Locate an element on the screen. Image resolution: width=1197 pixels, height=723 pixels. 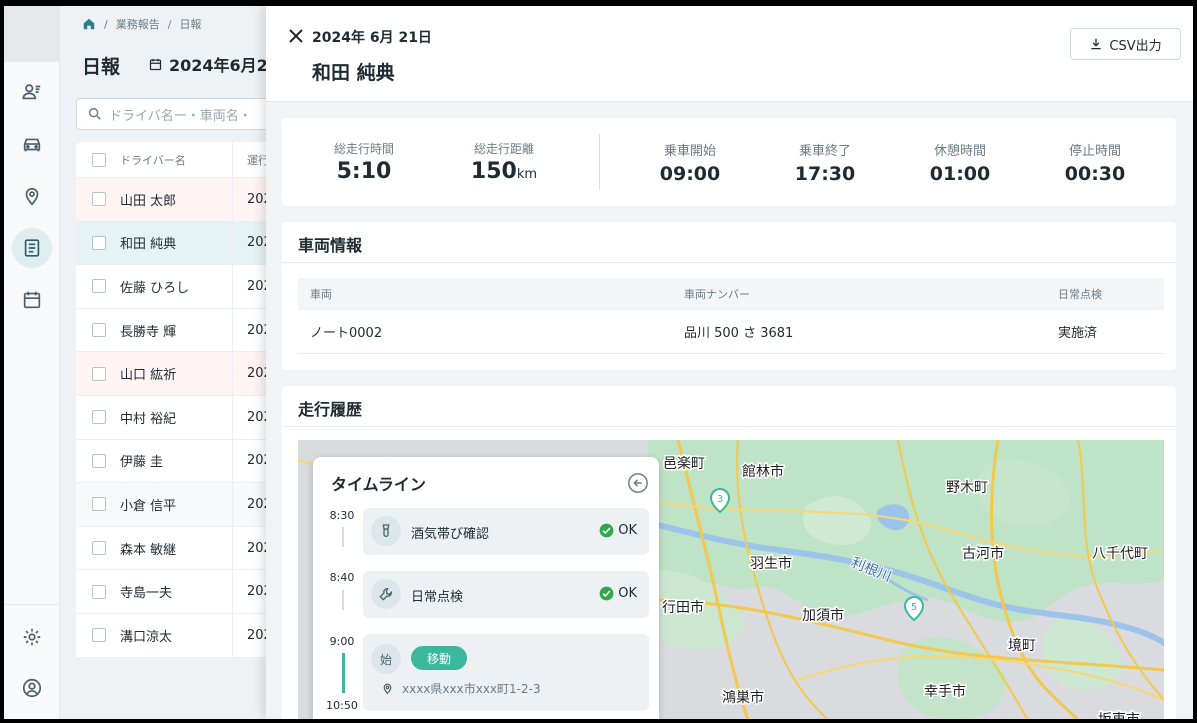
date-picker: 2024年6月21 is located at coordinates (213, 64).